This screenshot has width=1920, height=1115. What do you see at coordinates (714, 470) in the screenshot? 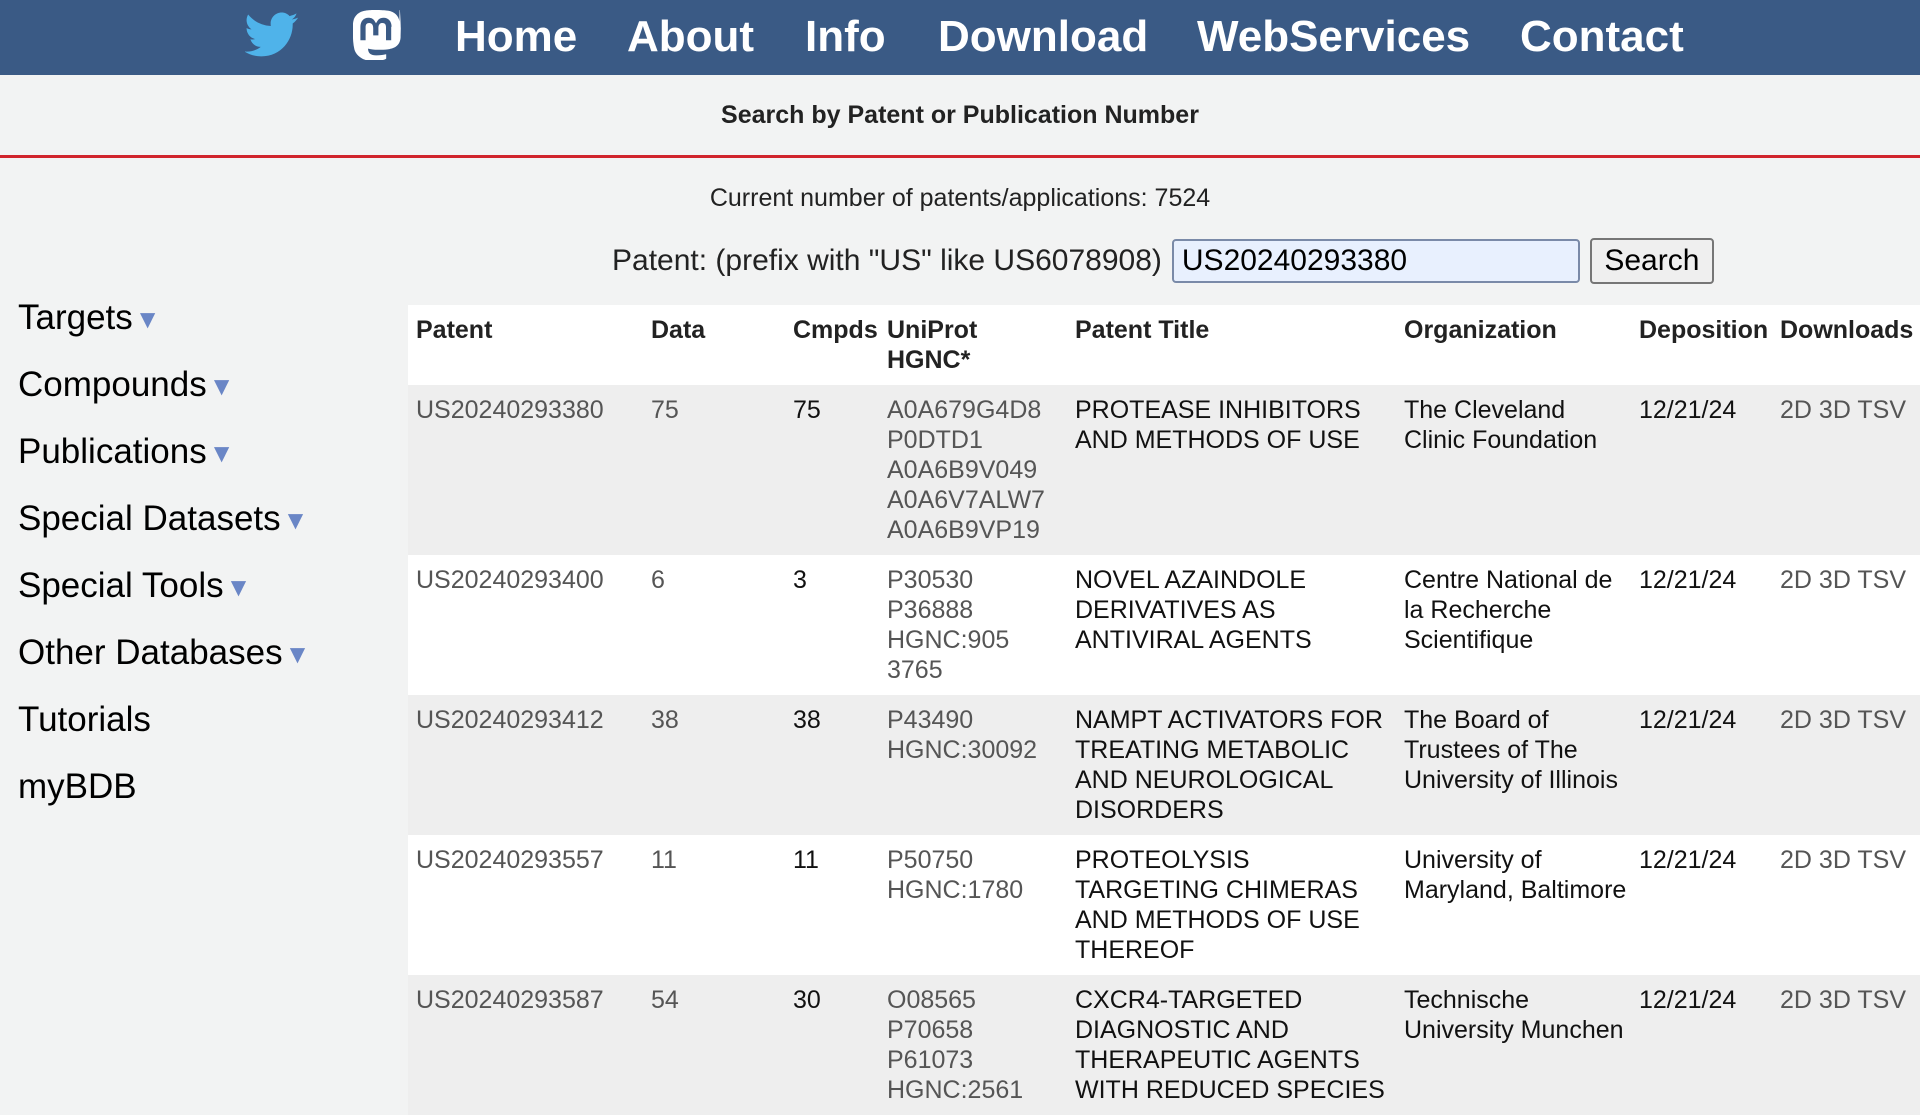
I see `data-count-link: 75` at bounding box center [714, 470].